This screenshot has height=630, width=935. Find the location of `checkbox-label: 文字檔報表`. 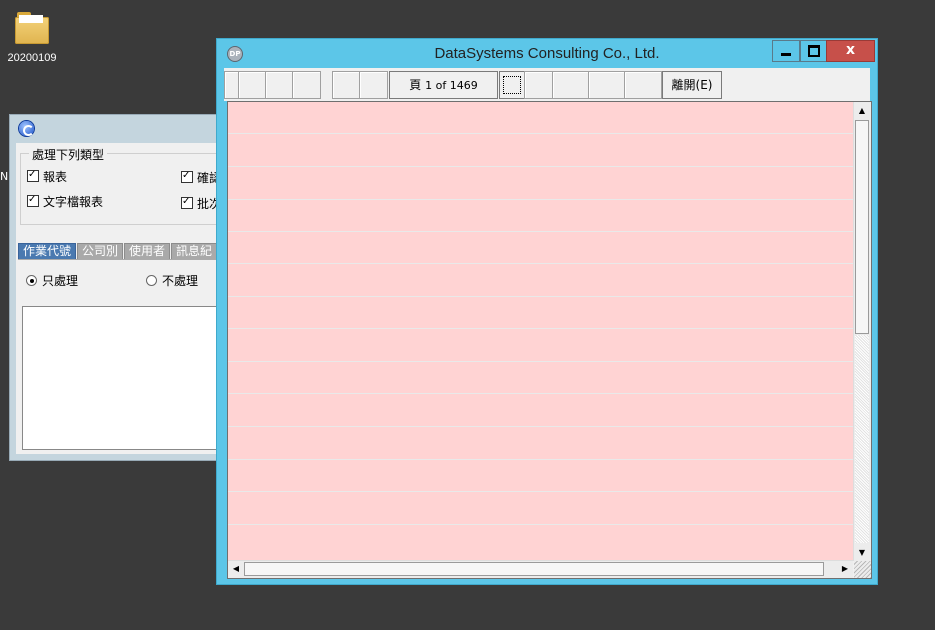

checkbox-label: 文字檔報表 is located at coordinates (73, 202).